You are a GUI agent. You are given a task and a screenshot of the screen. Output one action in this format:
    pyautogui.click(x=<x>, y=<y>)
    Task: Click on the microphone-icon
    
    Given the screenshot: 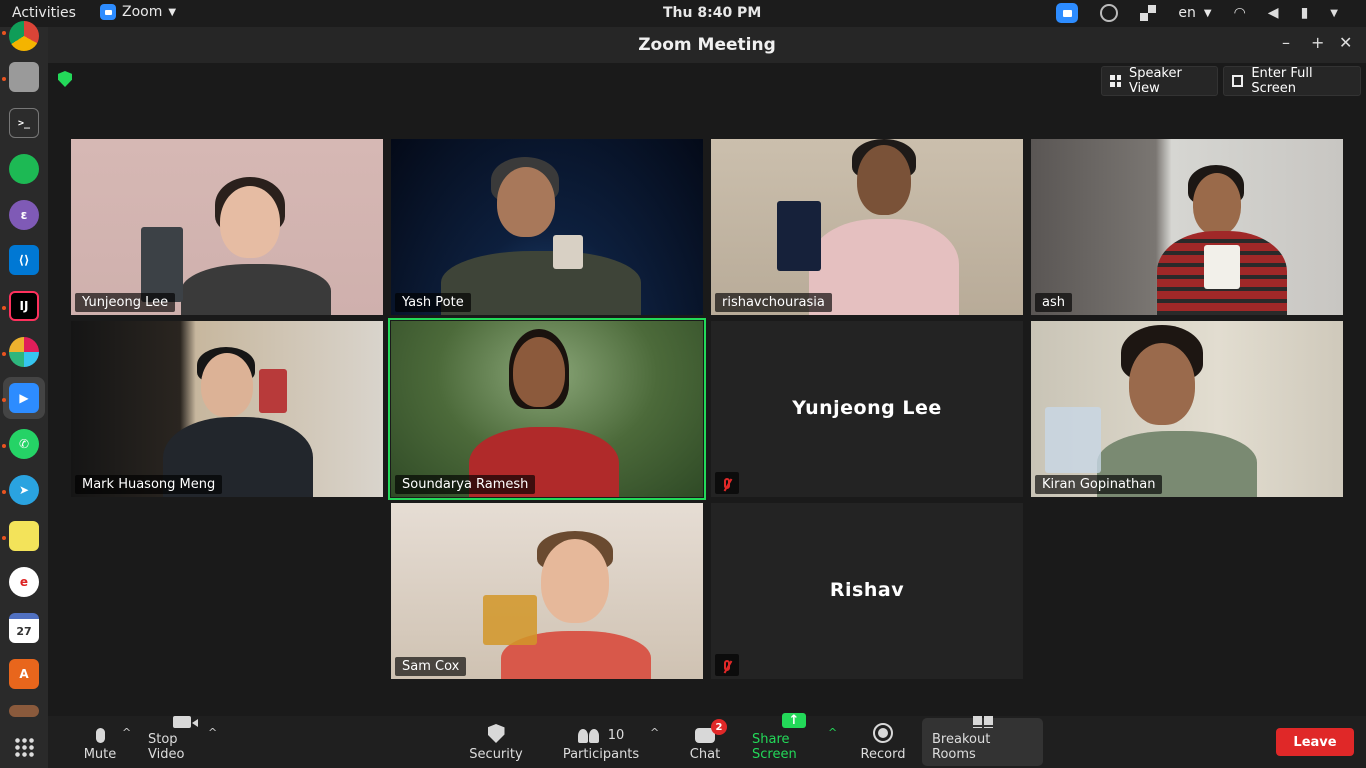 What is the action you would take?
    pyautogui.click(x=100, y=735)
    